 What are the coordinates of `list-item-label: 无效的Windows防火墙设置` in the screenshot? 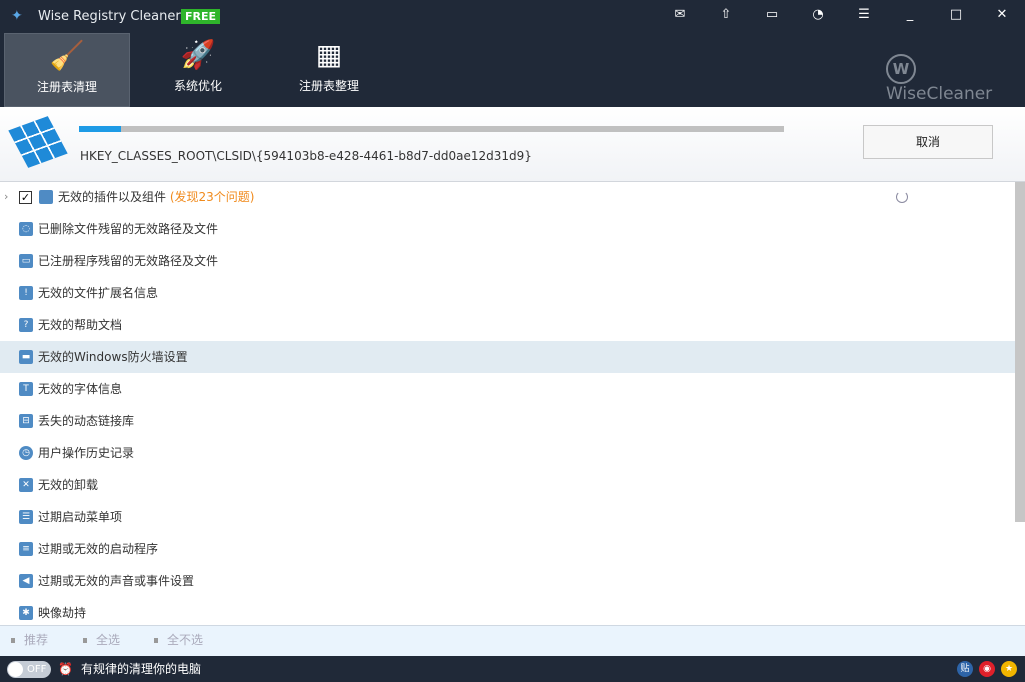 It's located at (113, 357).